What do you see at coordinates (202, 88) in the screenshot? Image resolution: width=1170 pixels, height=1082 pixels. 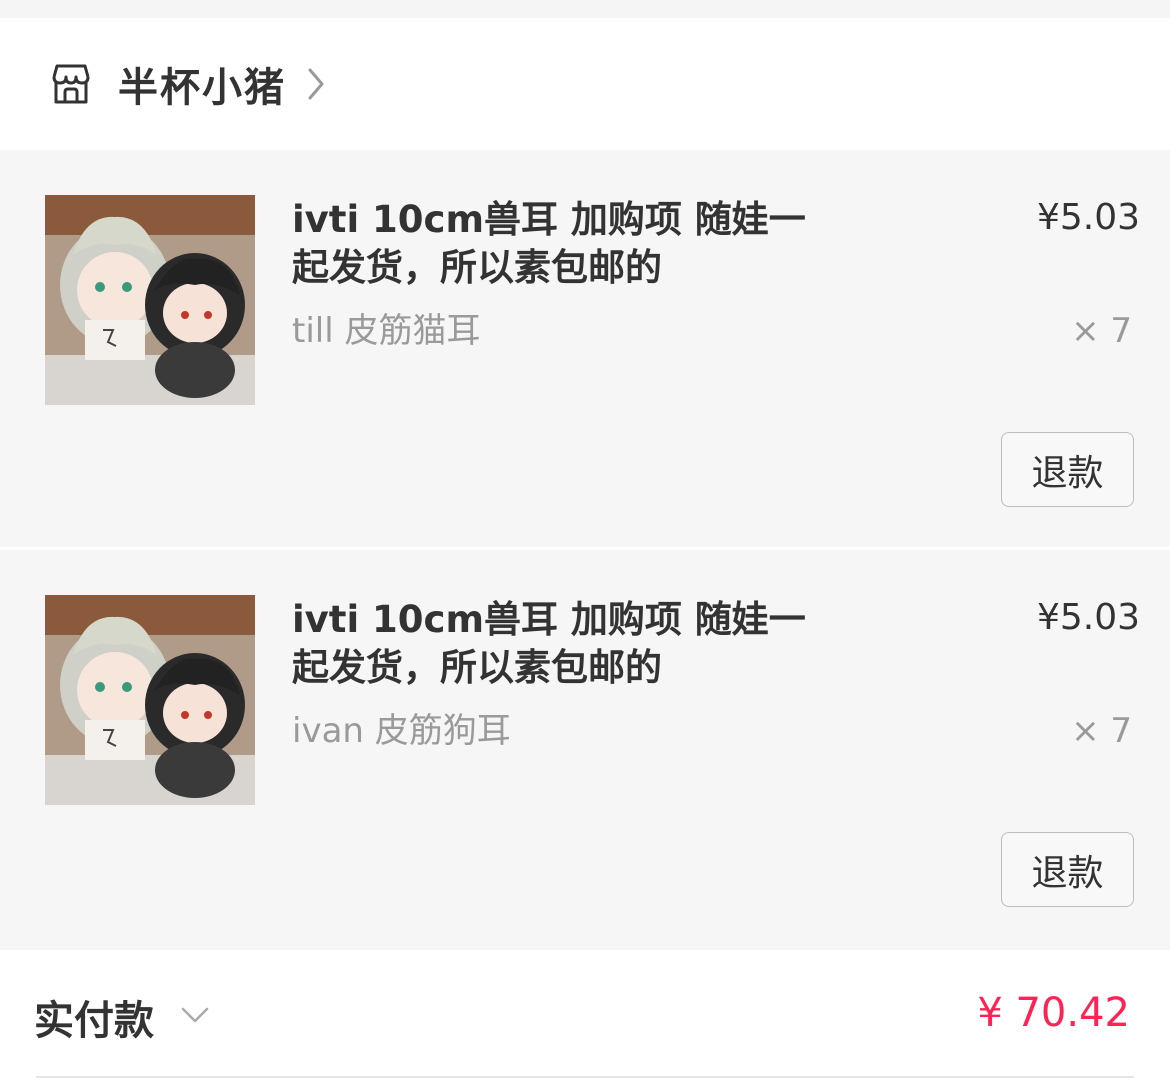 I see `shop-name: 半杯小猪` at bounding box center [202, 88].